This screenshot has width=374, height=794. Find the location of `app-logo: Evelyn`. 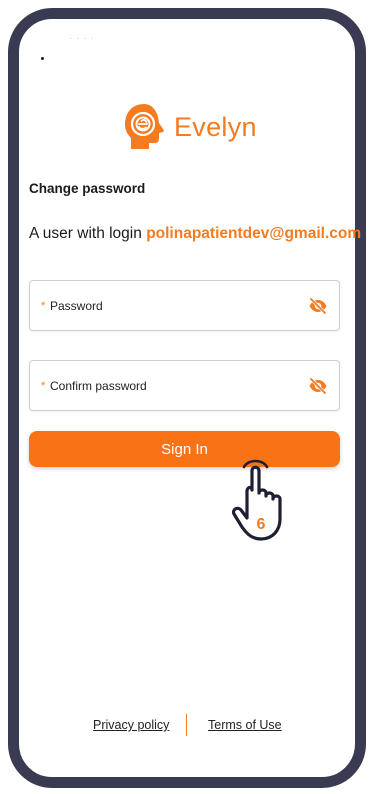

app-logo: Evelyn is located at coordinates (189, 127).